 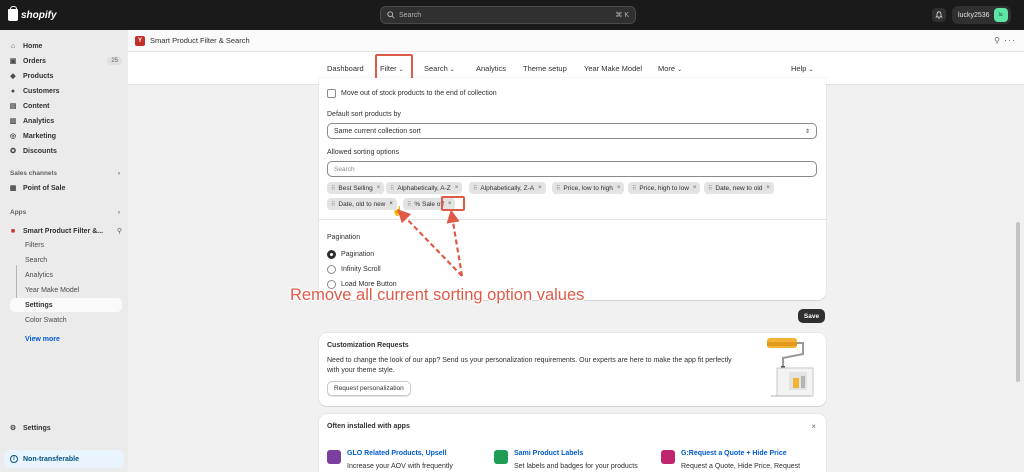 I want to click on sidebar-item-label: Discounts, so click(x=40, y=151).